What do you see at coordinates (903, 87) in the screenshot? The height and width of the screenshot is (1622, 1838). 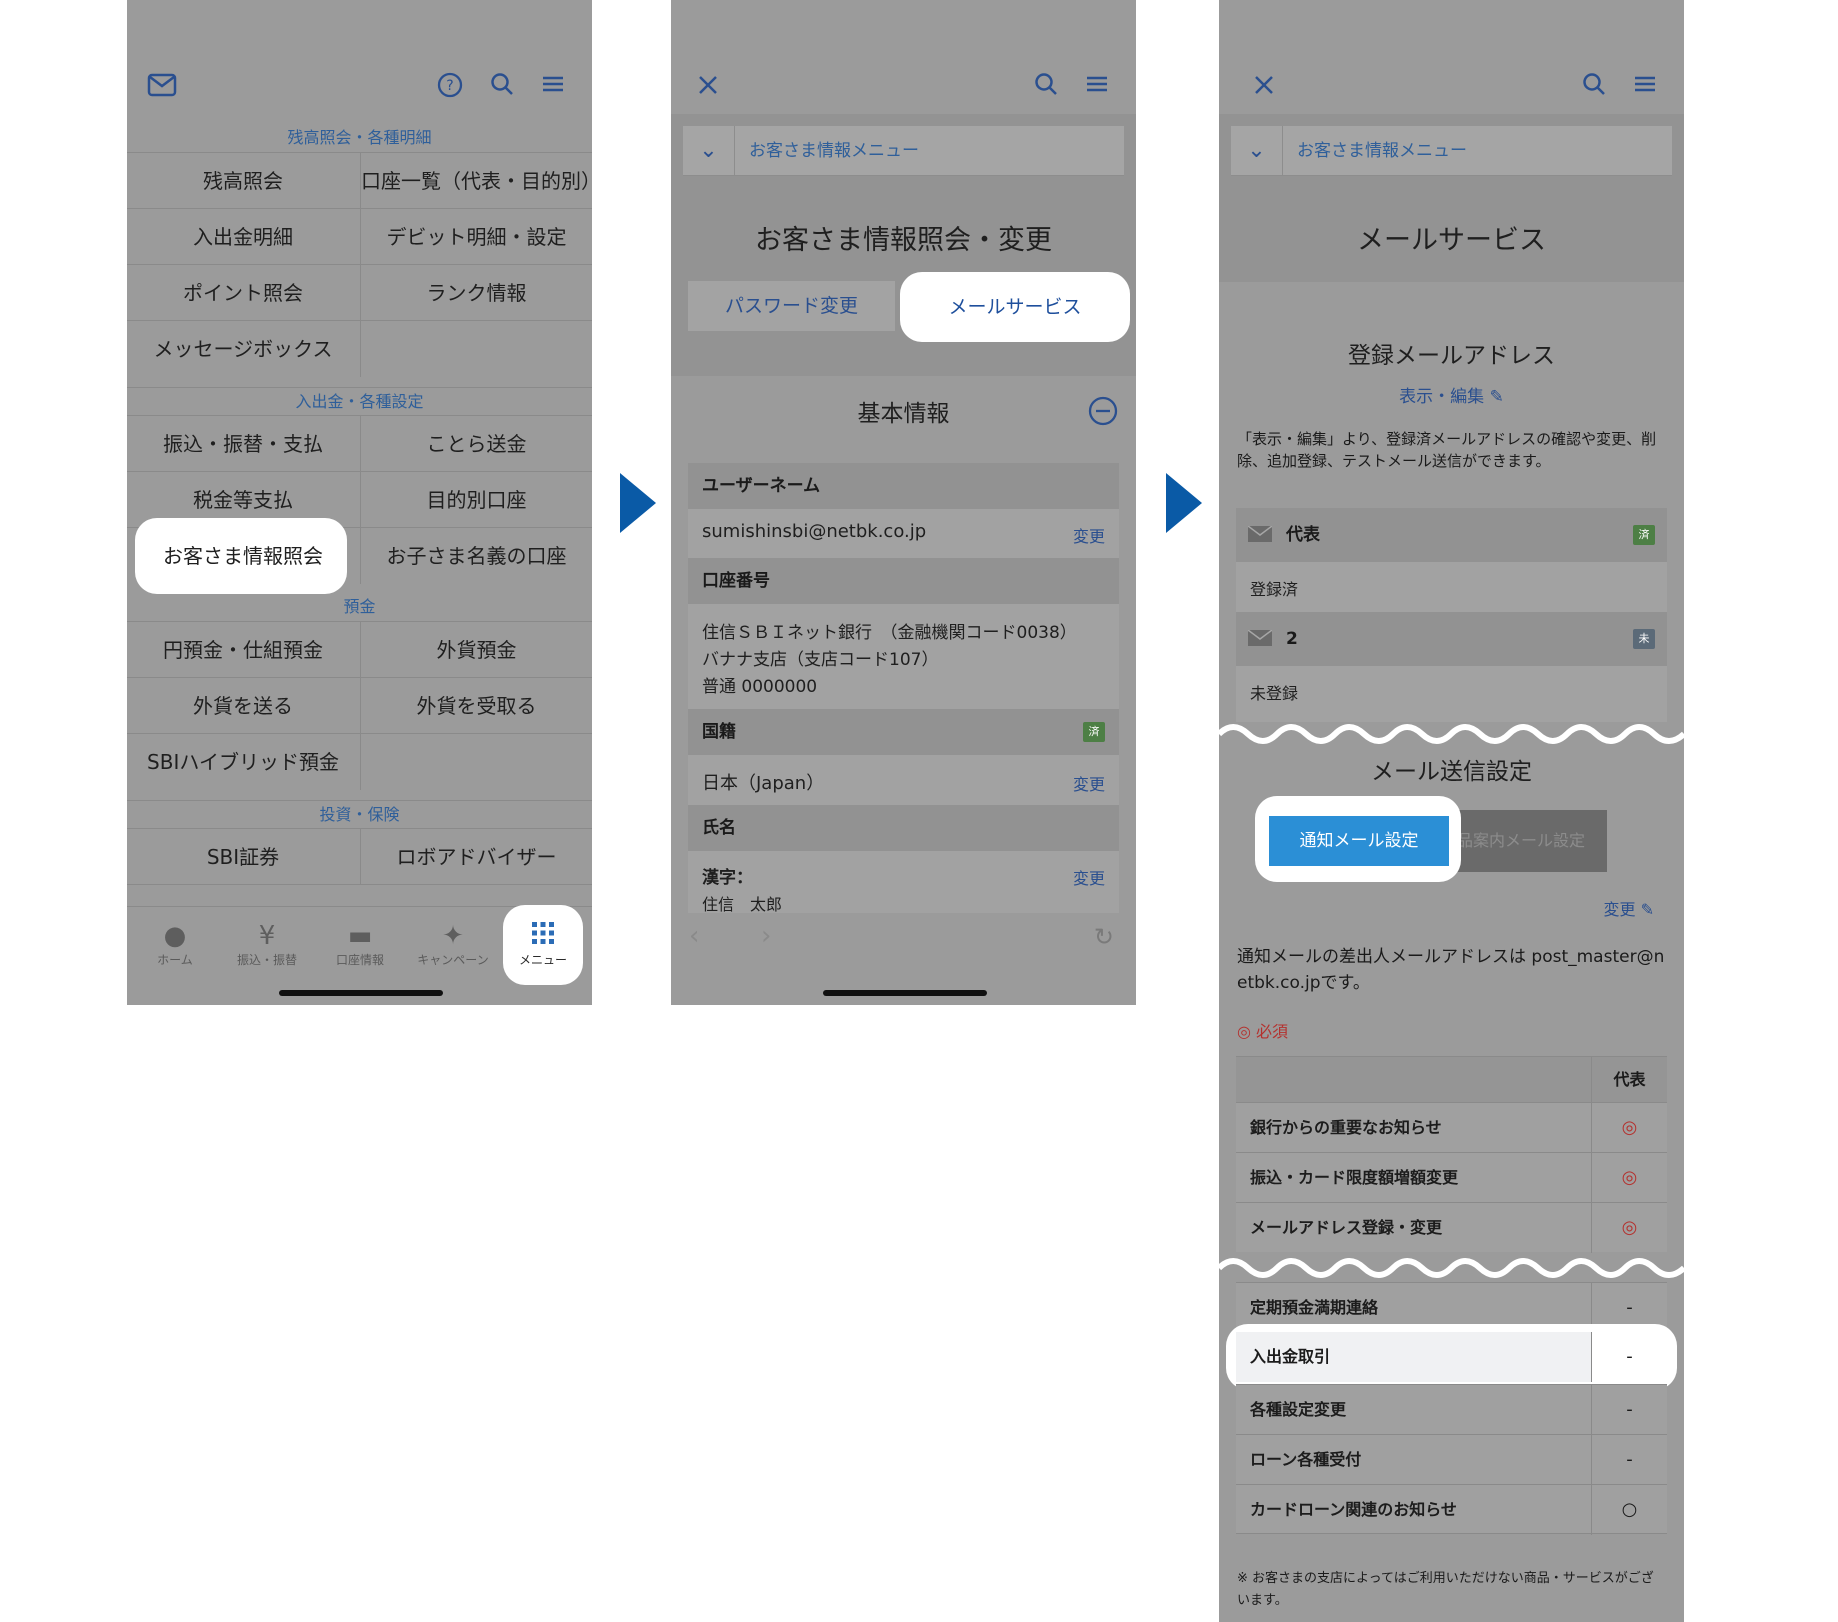 I see `top-bar` at bounding box center [903, 87].